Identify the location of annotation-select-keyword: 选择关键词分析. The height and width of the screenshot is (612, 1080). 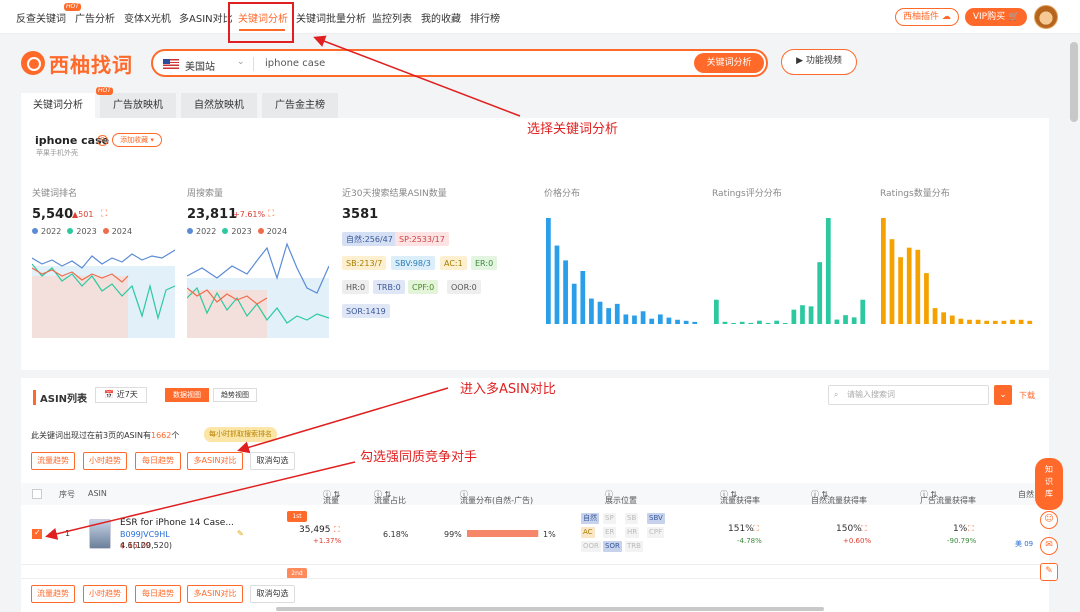
(573, 129).